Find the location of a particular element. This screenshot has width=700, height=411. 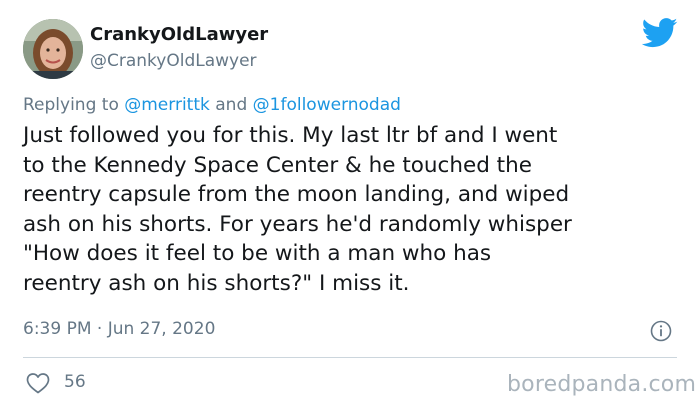

avatar-photo is located at coordinates (53, 49).